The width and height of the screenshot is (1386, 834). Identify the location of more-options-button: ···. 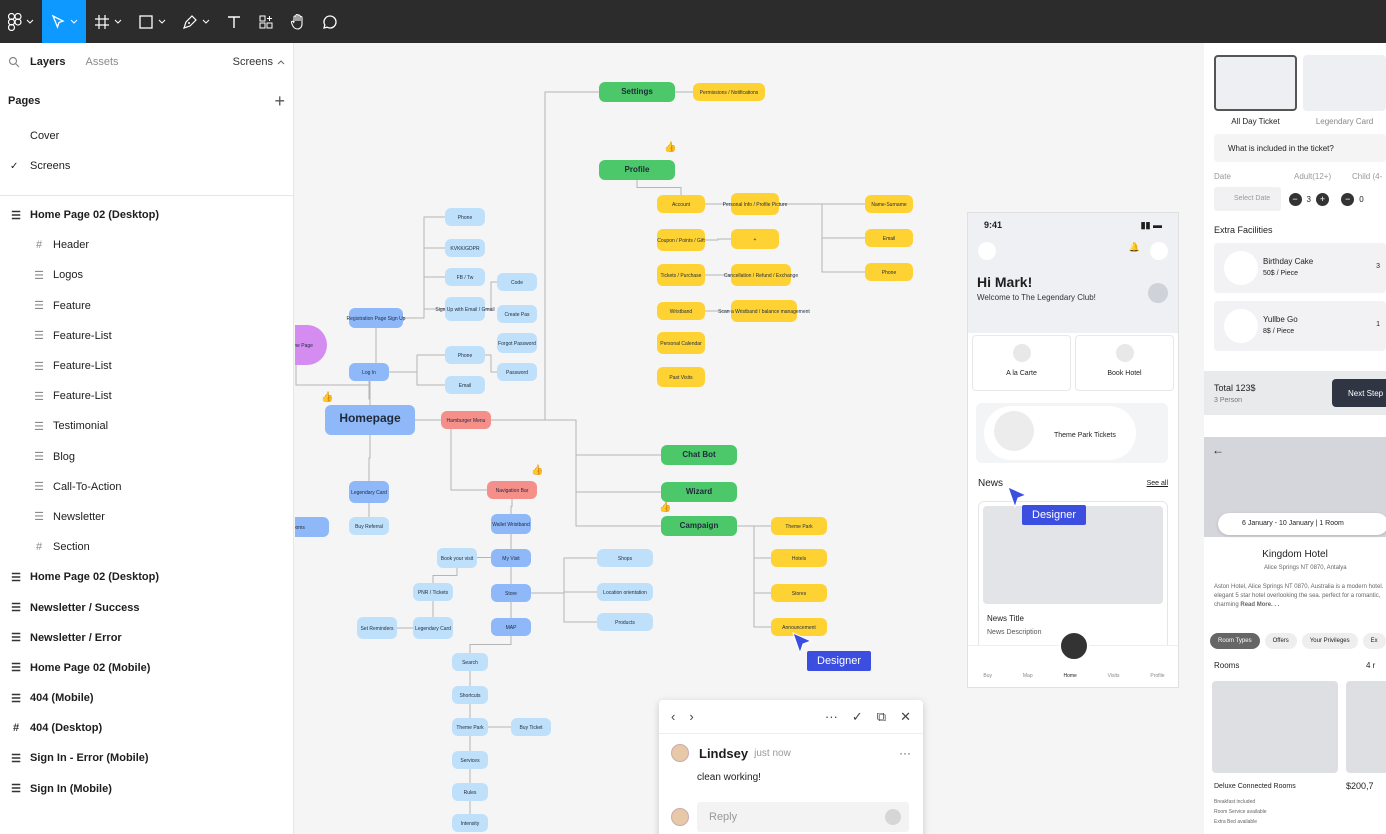
(831, 716).